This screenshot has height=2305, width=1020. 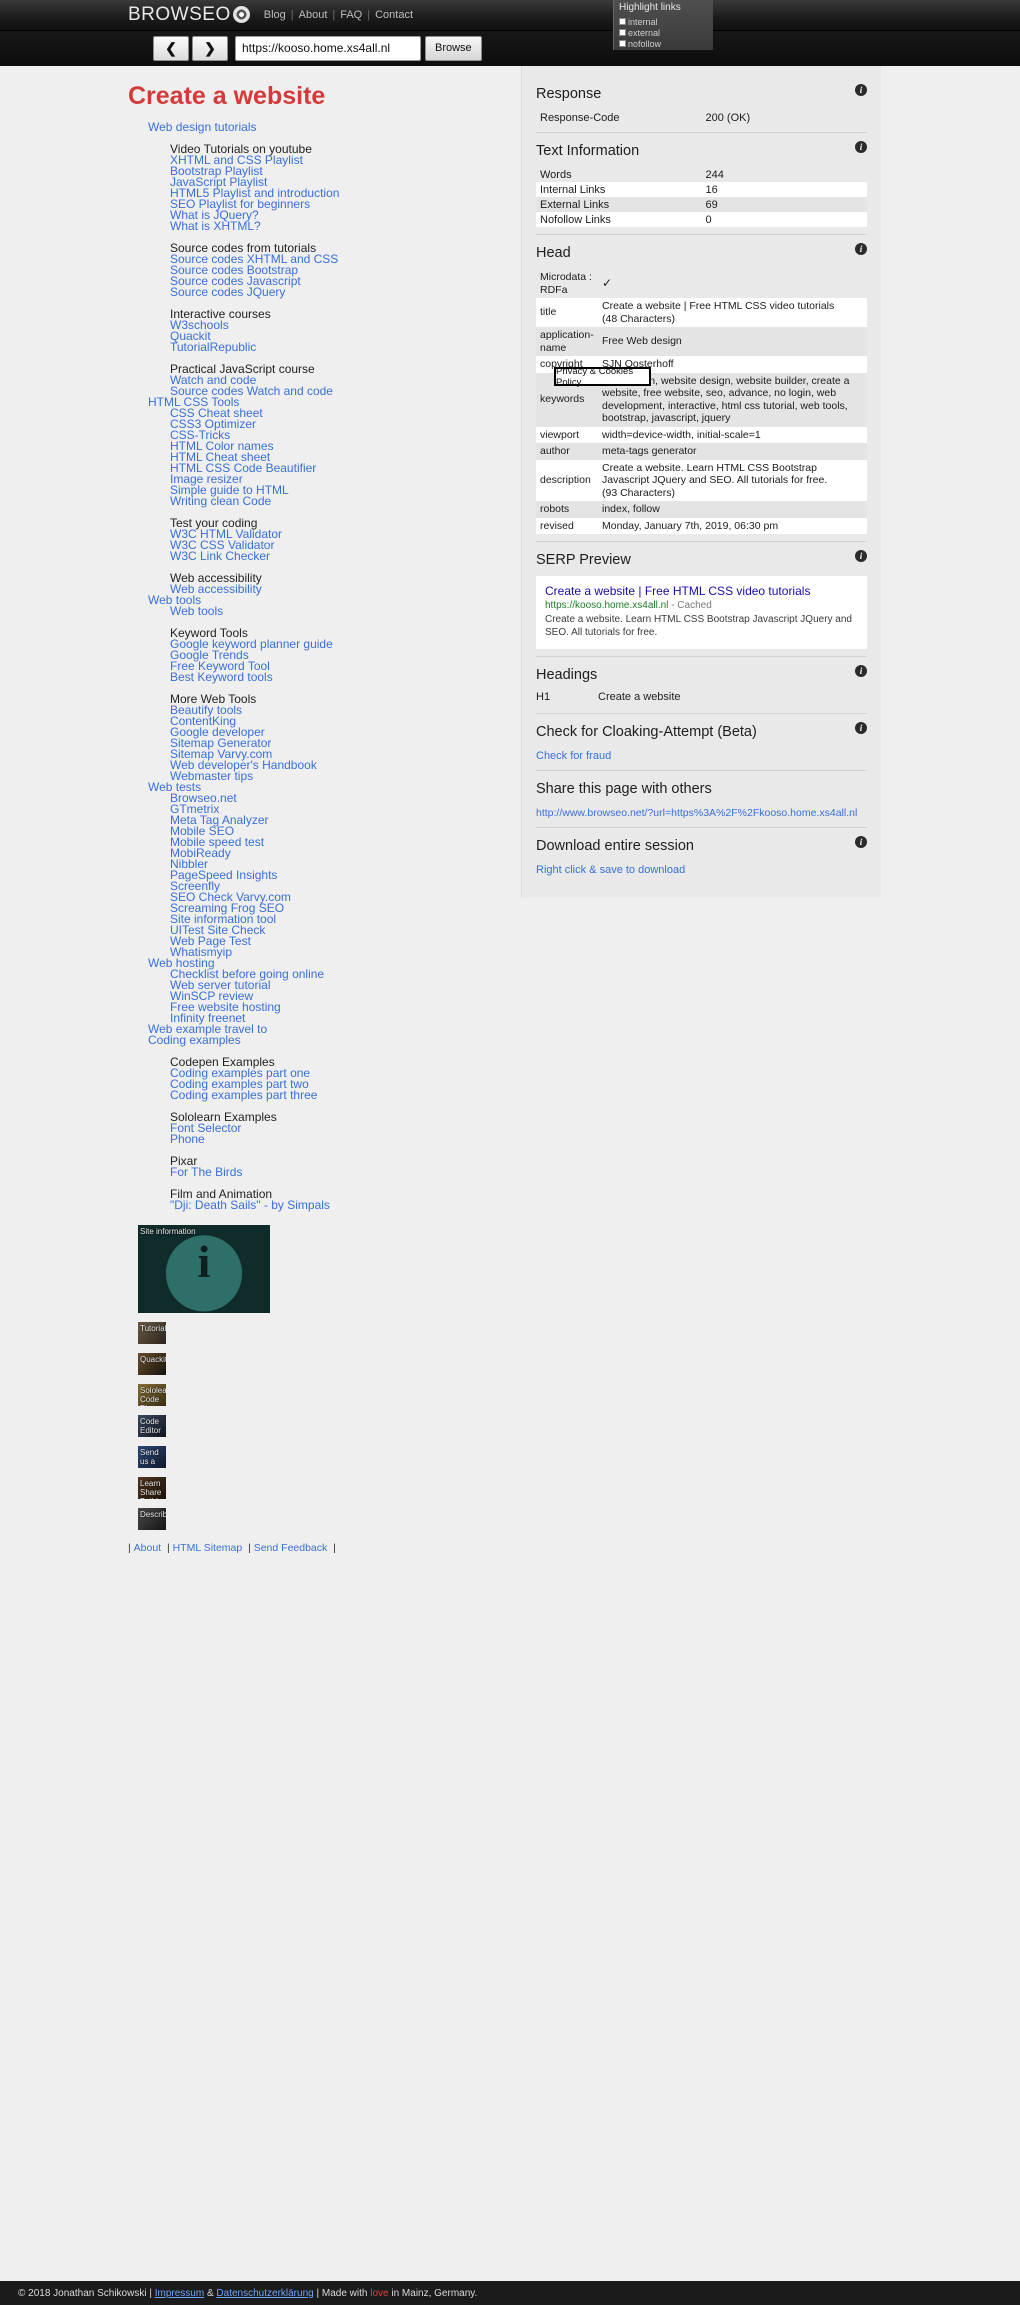 What do you see at coordinates (196, 611) in the screenshot?
I see `tree-link: Web tools` at bounding box center [196, 611].